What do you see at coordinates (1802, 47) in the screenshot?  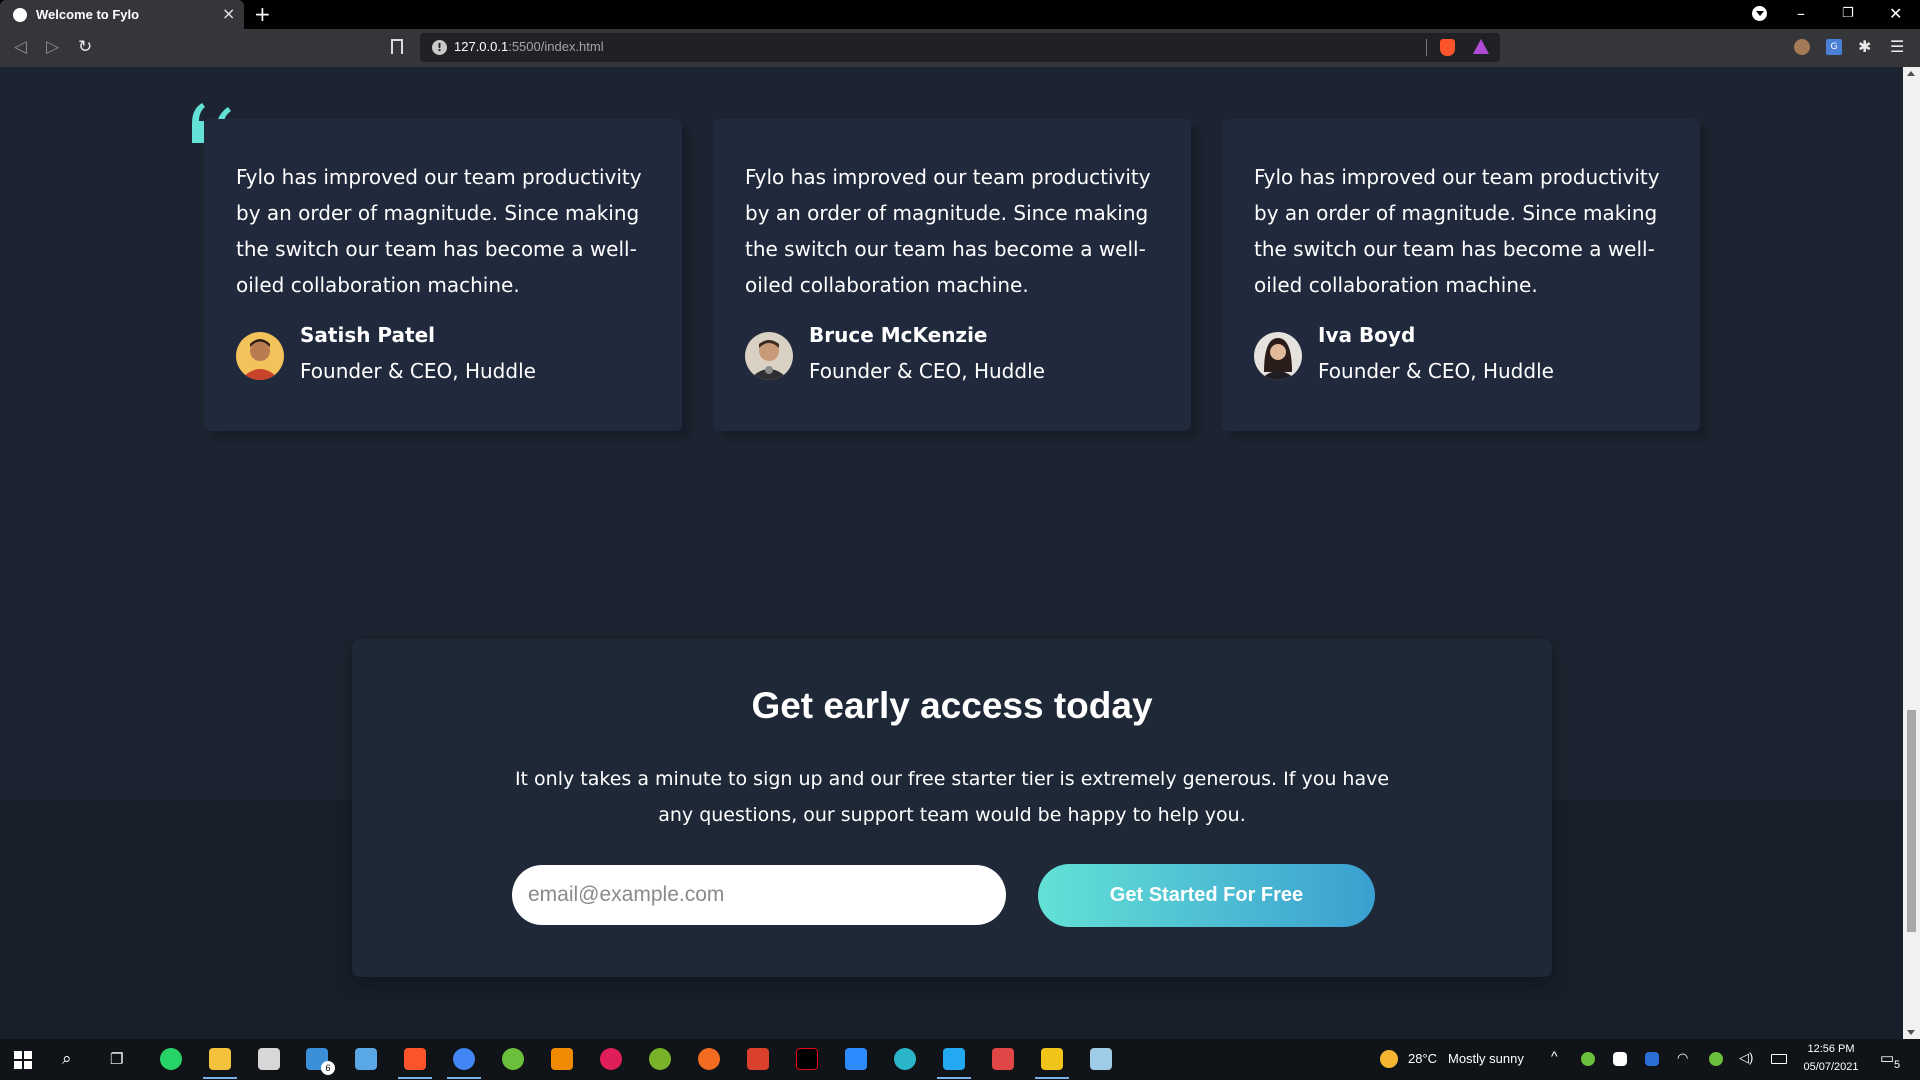 I see `cookie-extension-icon` at bounding box center [1802, 47].